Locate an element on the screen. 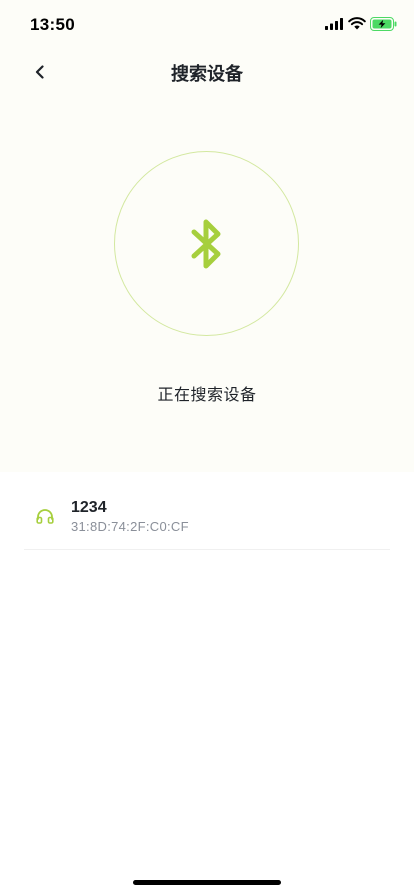 This screenshot has width=414, height=896. device-item: 1234 31:8D:74:2F:C0:CF is located at coordinates (207, 518).